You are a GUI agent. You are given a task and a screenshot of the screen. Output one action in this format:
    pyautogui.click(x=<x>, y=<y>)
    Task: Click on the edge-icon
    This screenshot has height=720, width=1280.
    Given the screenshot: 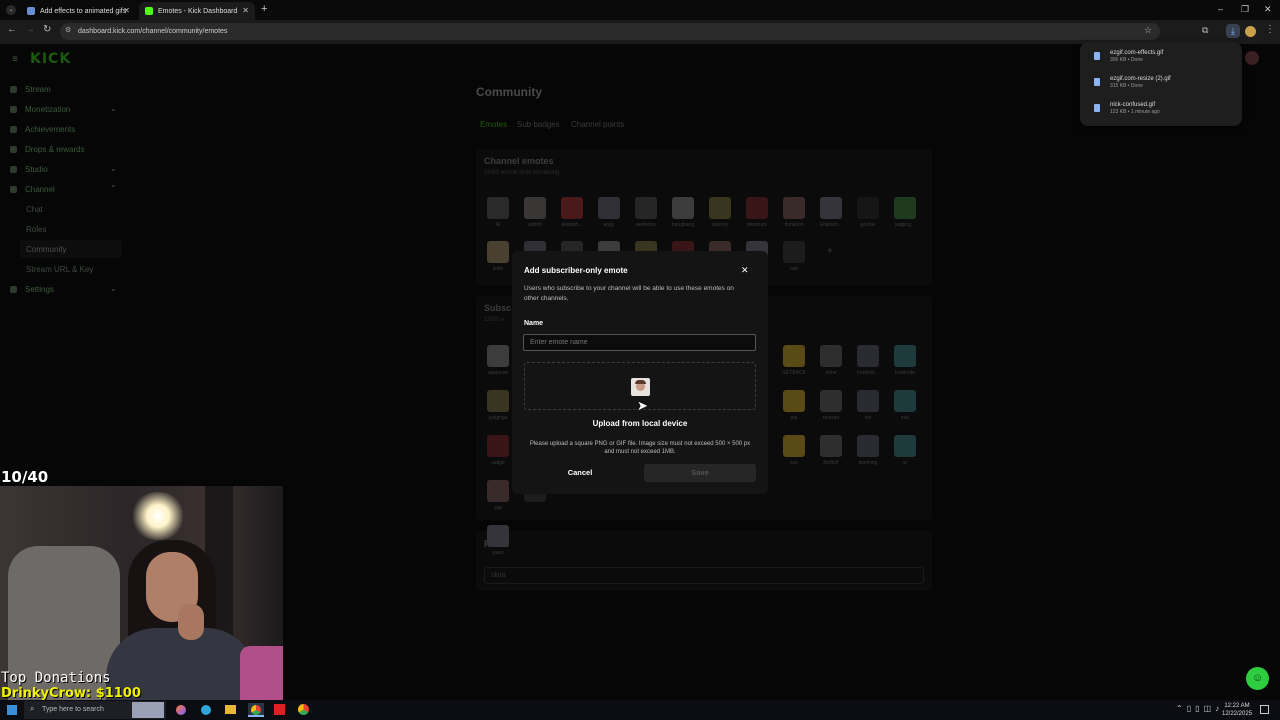 What is the action you would take?
    pyautogui.click(x=206, y=710)
    